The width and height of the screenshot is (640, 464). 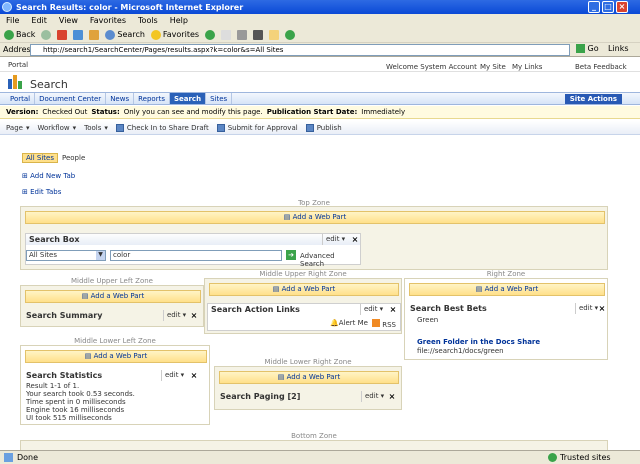 I want to click on search-query-input: color, so click(x=196, y=255).